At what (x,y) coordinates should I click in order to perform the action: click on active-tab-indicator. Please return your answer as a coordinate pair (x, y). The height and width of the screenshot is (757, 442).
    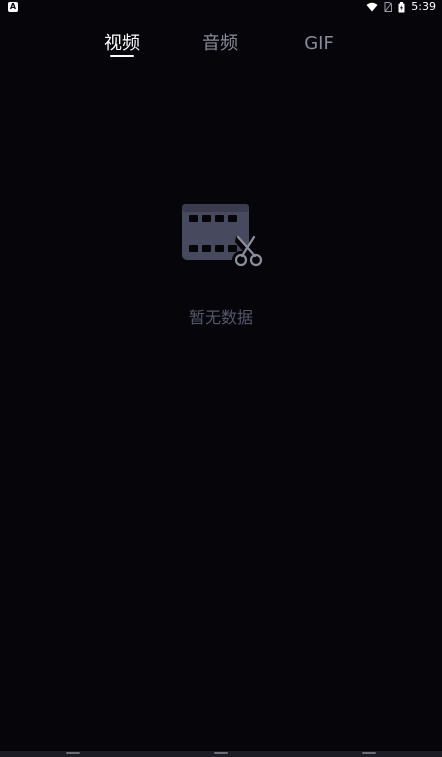
    Looking at the image, I should click on (122, 56).